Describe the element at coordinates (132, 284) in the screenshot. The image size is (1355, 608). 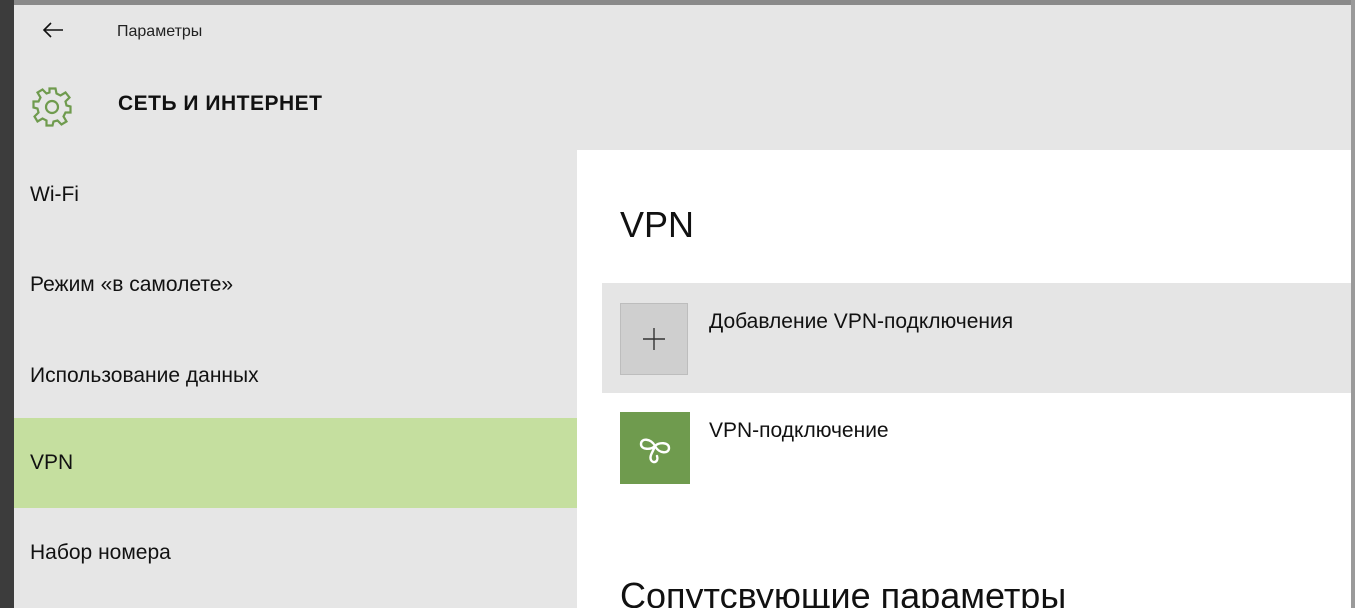
I see `sidebar-item-label: Режим «в самолете»` at that location.